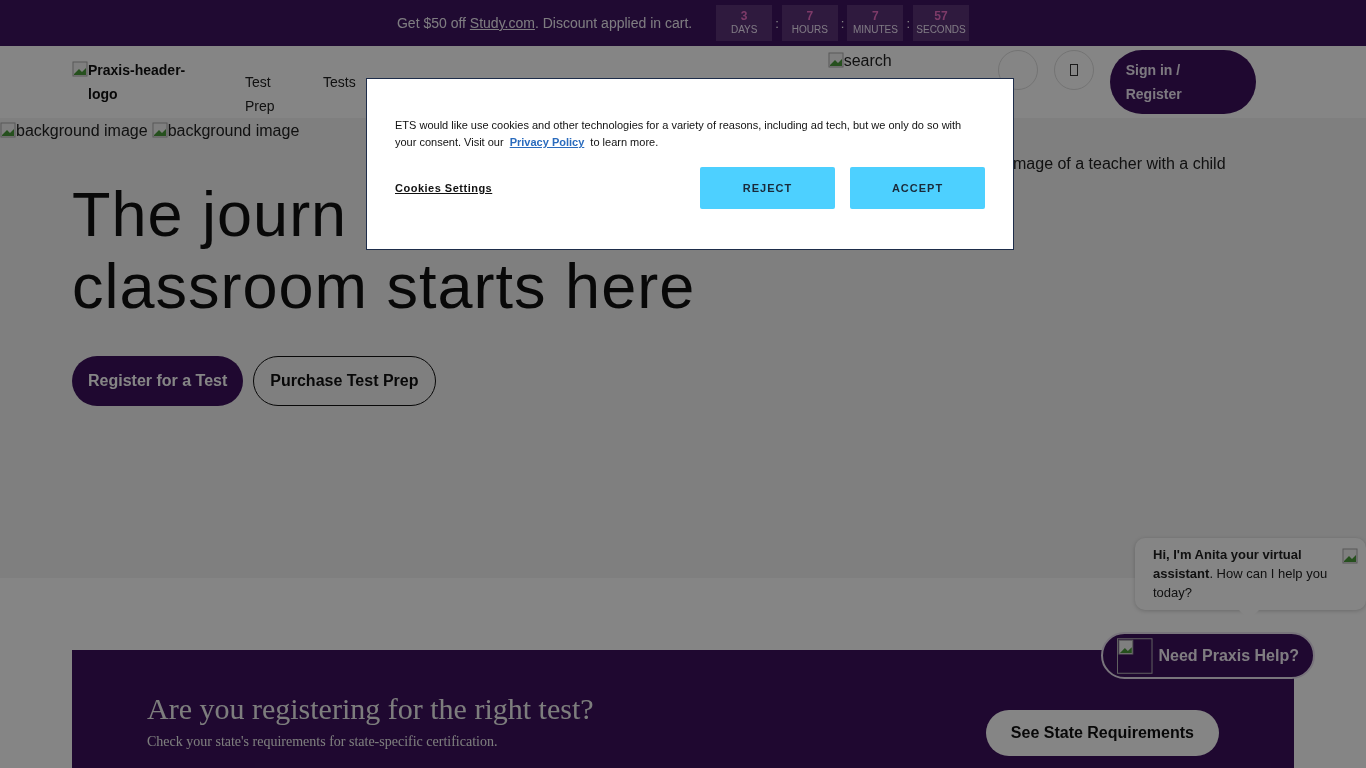  I want to click on cookie-message: ETS would like use cookies and other technologies for a variety of reasons, including ad tech, but we only do so with your consent. Visit our Privacy Policy to learn more., so click(679, 134).